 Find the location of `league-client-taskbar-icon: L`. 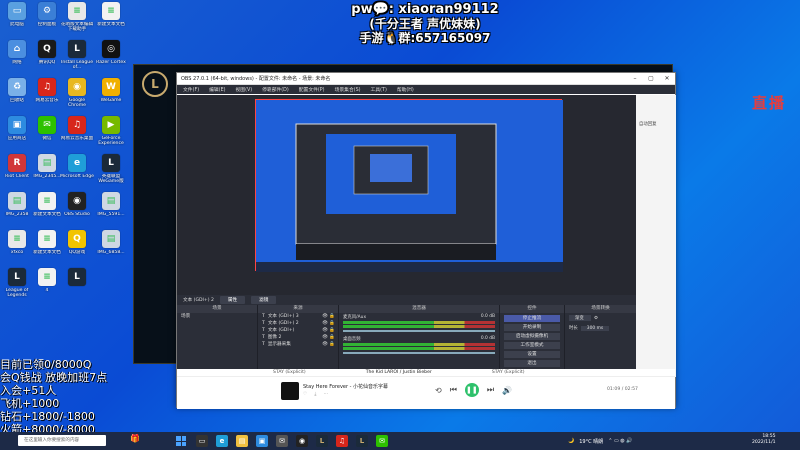

league-client-taskbar-icon: L is located at coordinates (362, 441).